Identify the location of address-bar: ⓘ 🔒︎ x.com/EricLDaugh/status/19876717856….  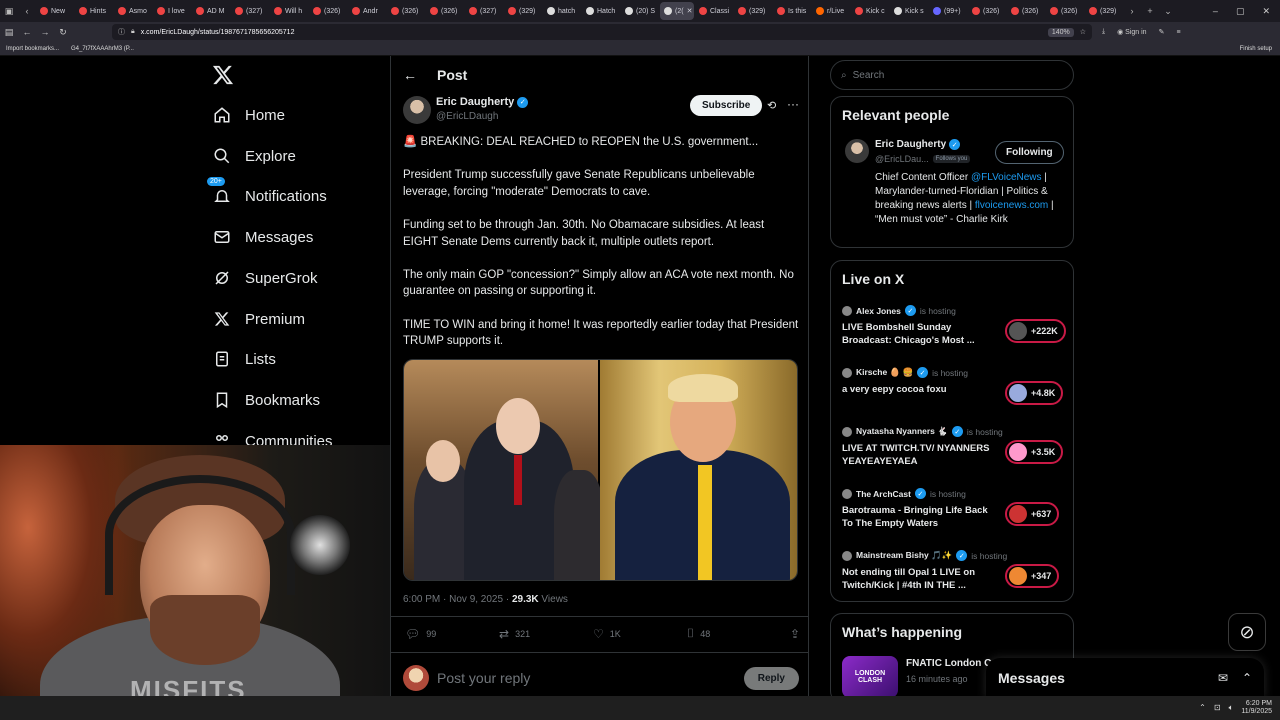
(602, 32).